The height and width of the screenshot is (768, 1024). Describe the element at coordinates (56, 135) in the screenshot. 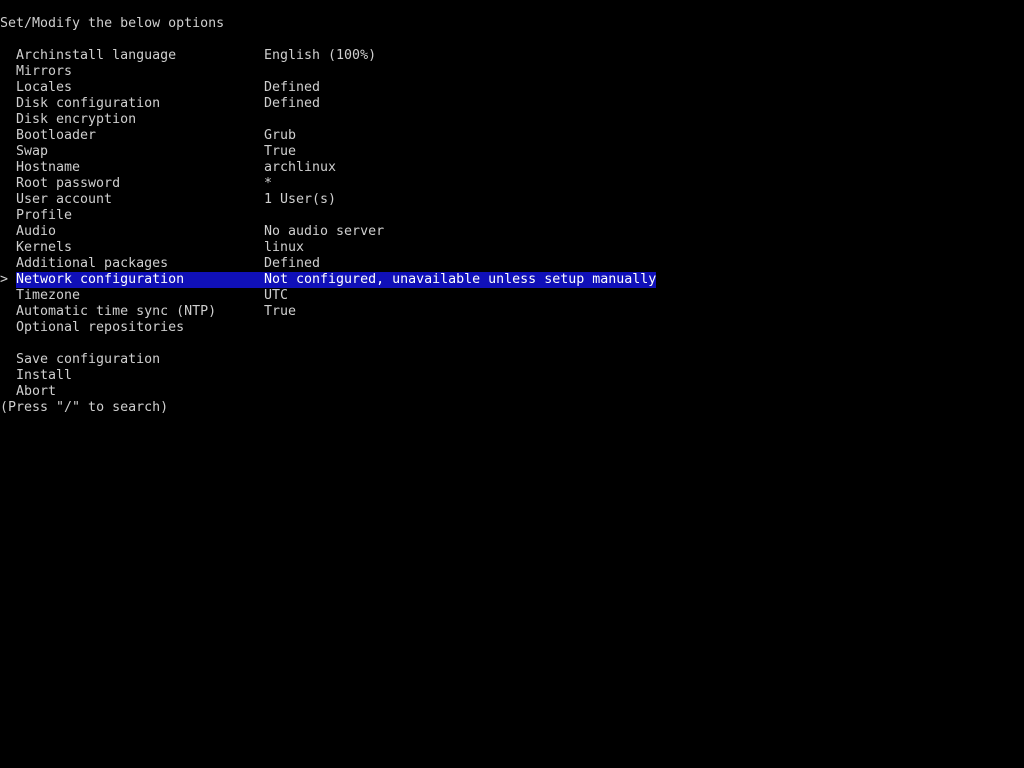

I see `option-label: Bootloader` at that location.